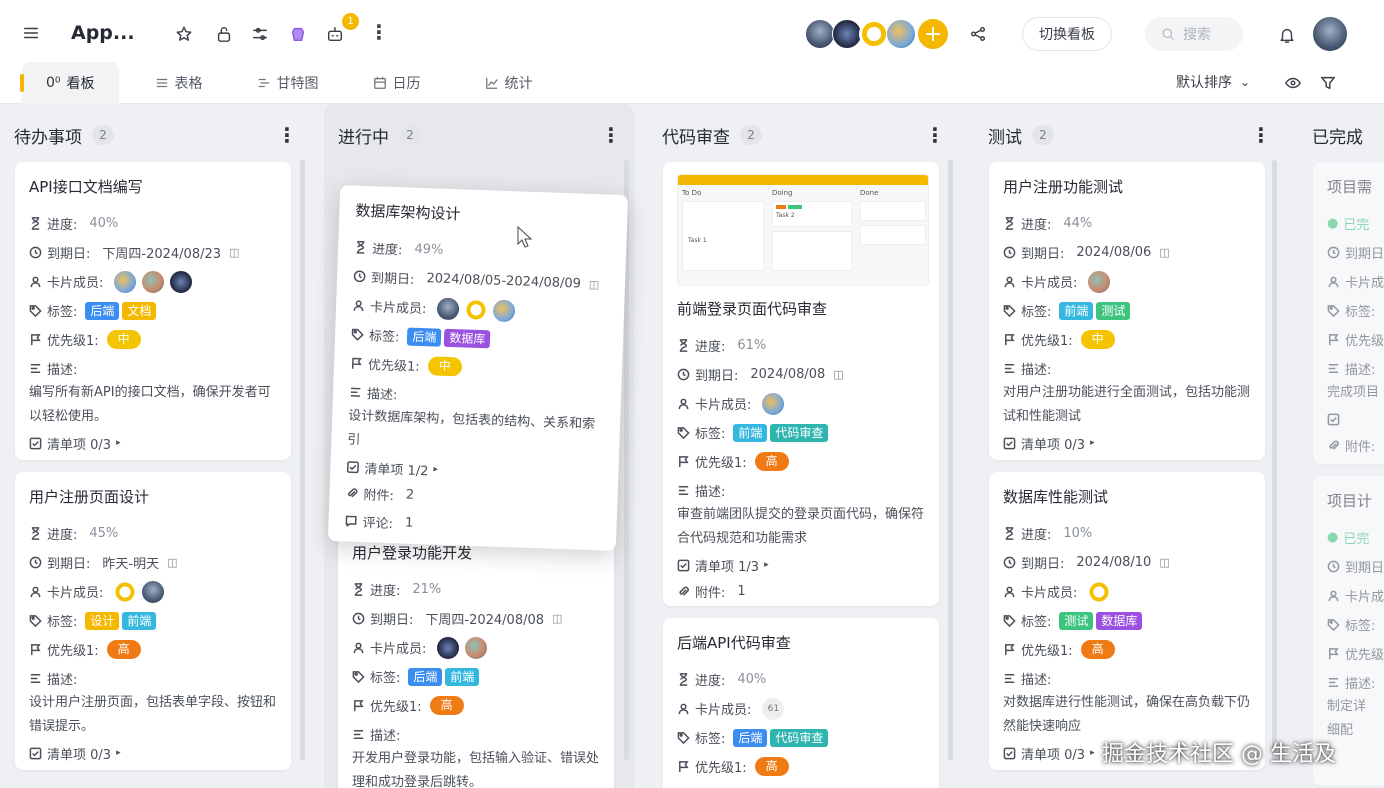 This screenshot has height=788, width=1384. What do you see at coordinates (1287, 35) in the screenshot?
I see `bell-icon` at bounding box center [1287, 35].